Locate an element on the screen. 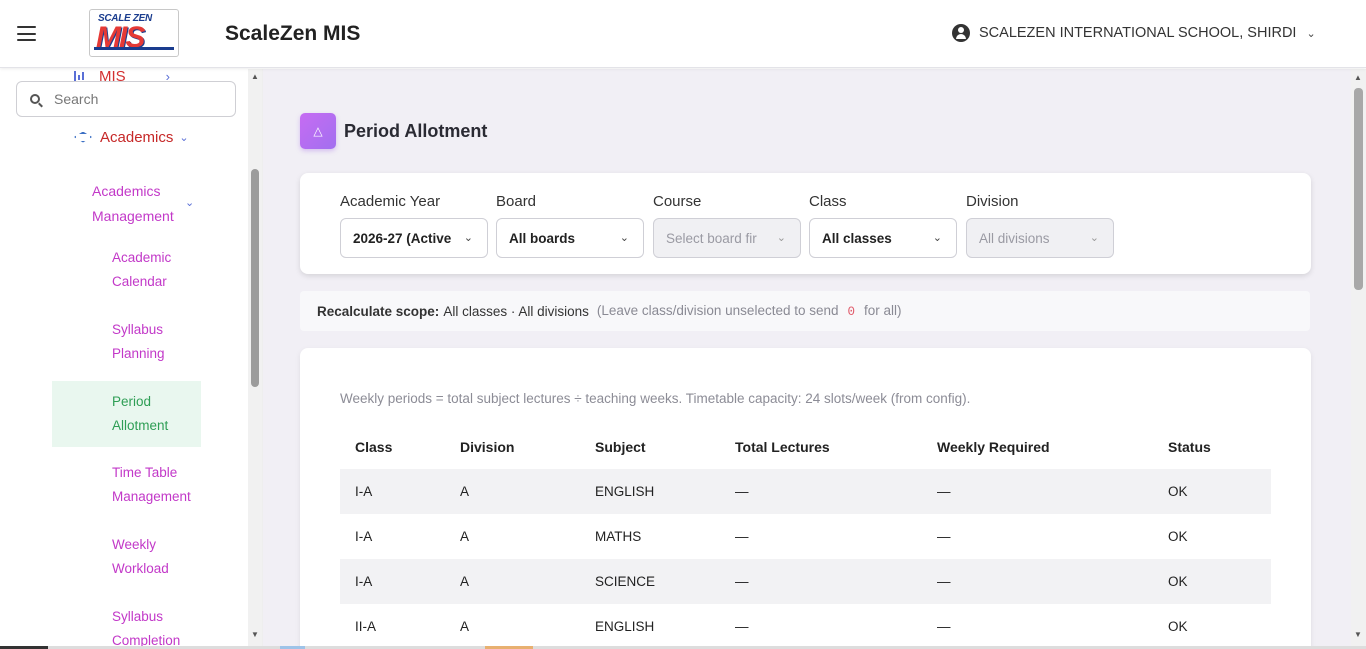 This screenshot has height=649, width=1366. main-scrollbar-thumb is located at coordinates (1358, 189).